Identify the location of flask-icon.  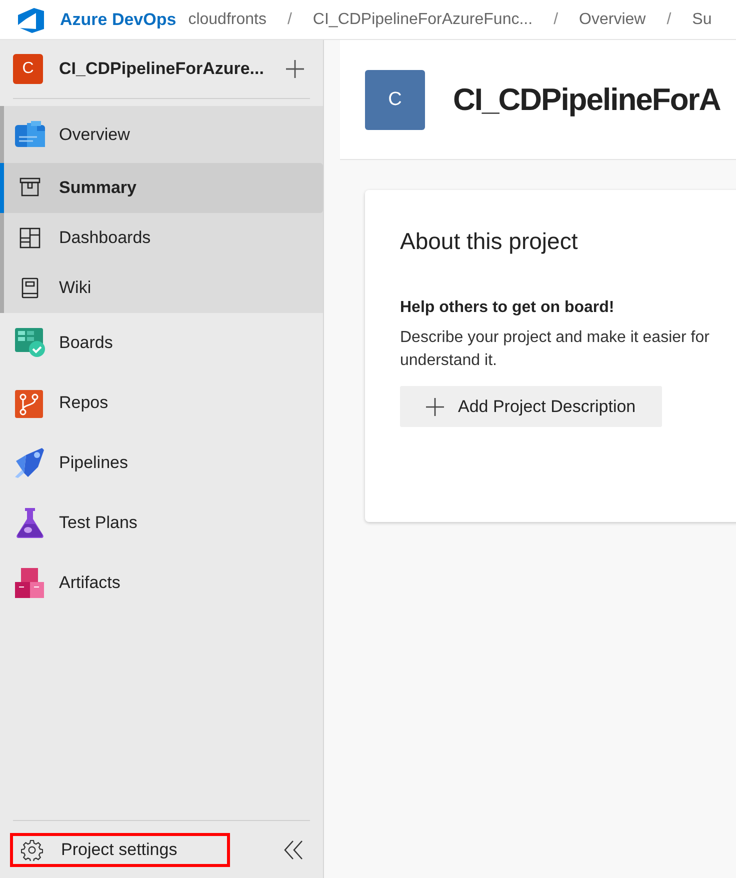
(30, 523).